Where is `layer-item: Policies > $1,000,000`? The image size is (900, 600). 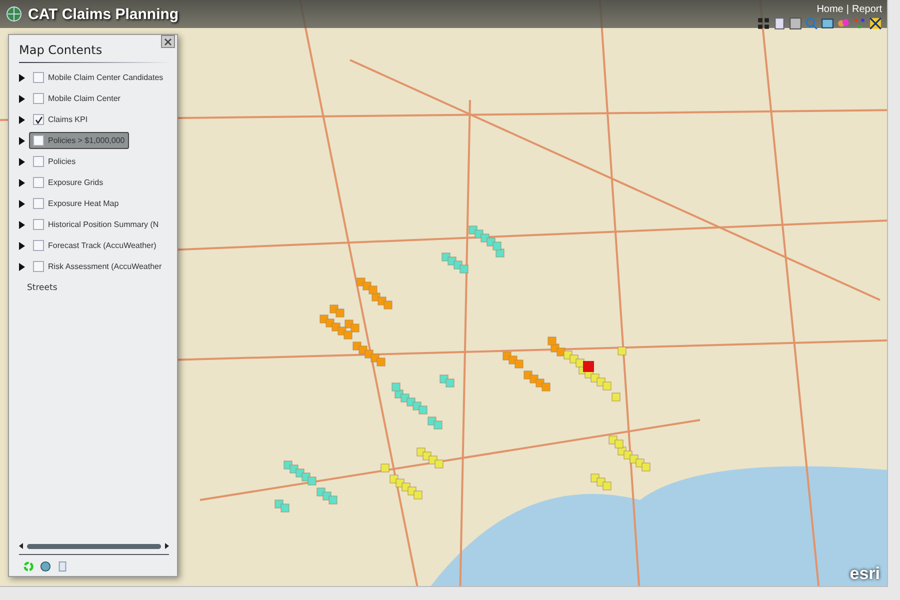
layer-item: Policies > $1,000,000 is located at coordinates (79, 140).